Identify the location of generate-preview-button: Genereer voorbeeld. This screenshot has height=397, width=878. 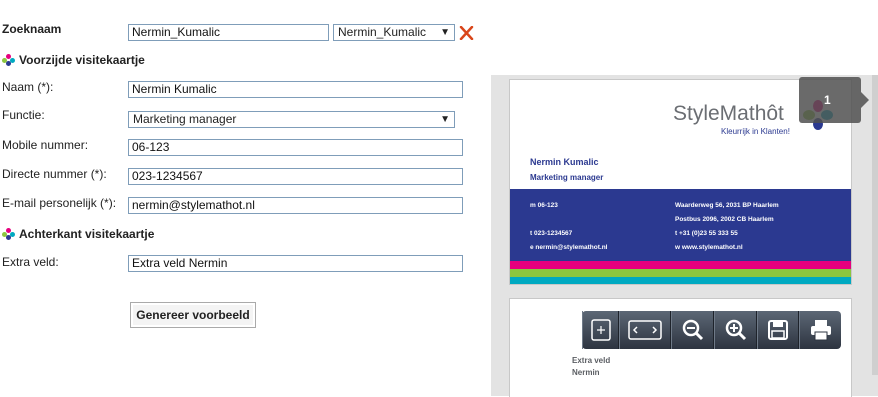
(193, 315).